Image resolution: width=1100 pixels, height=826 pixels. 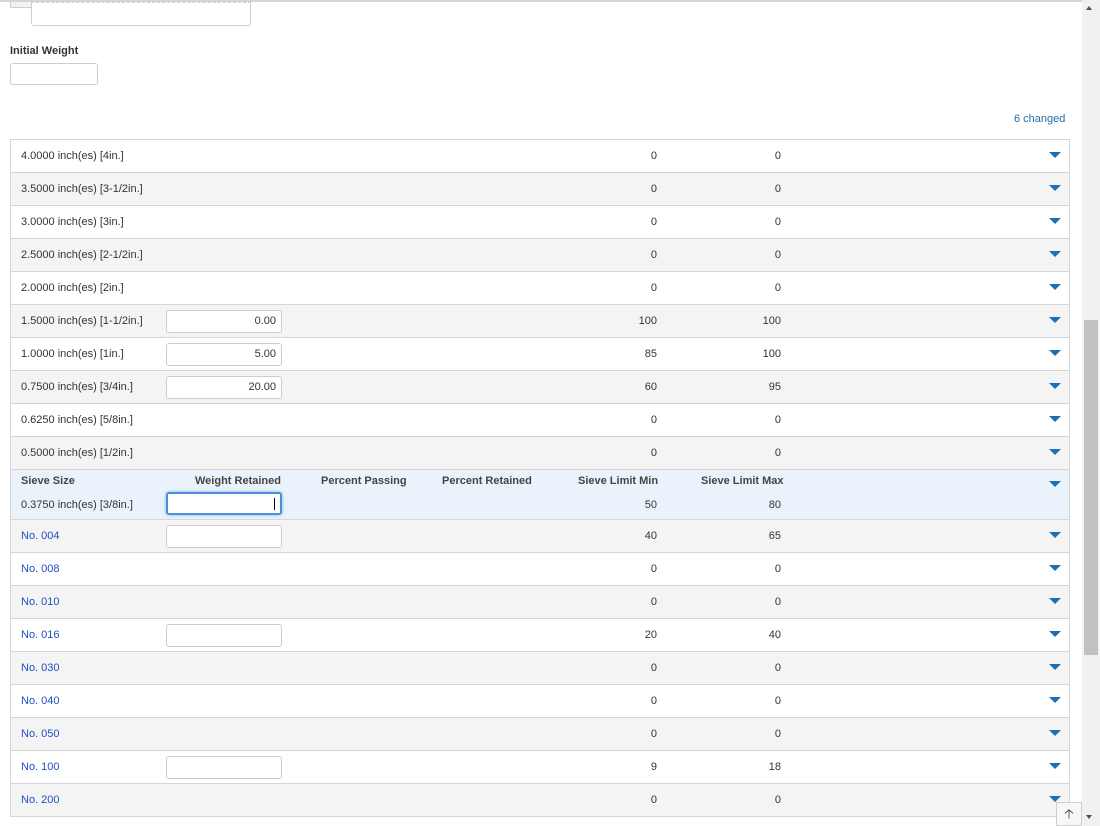 What do you see at coordinates (540, 453) in the screenshot?
I see `table-row: 0.5000 inch(es) [1/2in.] 0 0` at bounding box center [540, 453].